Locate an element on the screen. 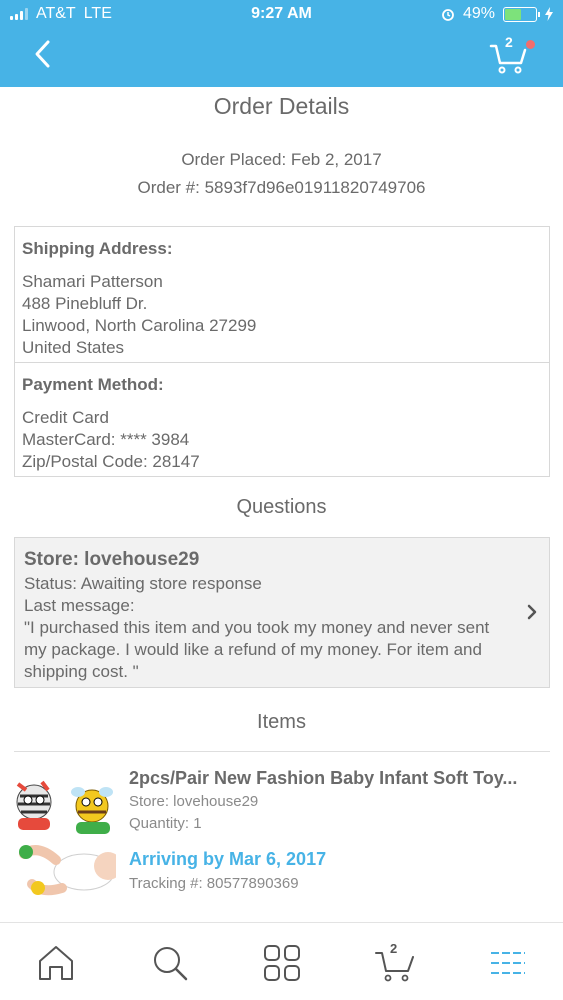  shipping-name: Shamari Patterson is located at coordinates (92, 281).